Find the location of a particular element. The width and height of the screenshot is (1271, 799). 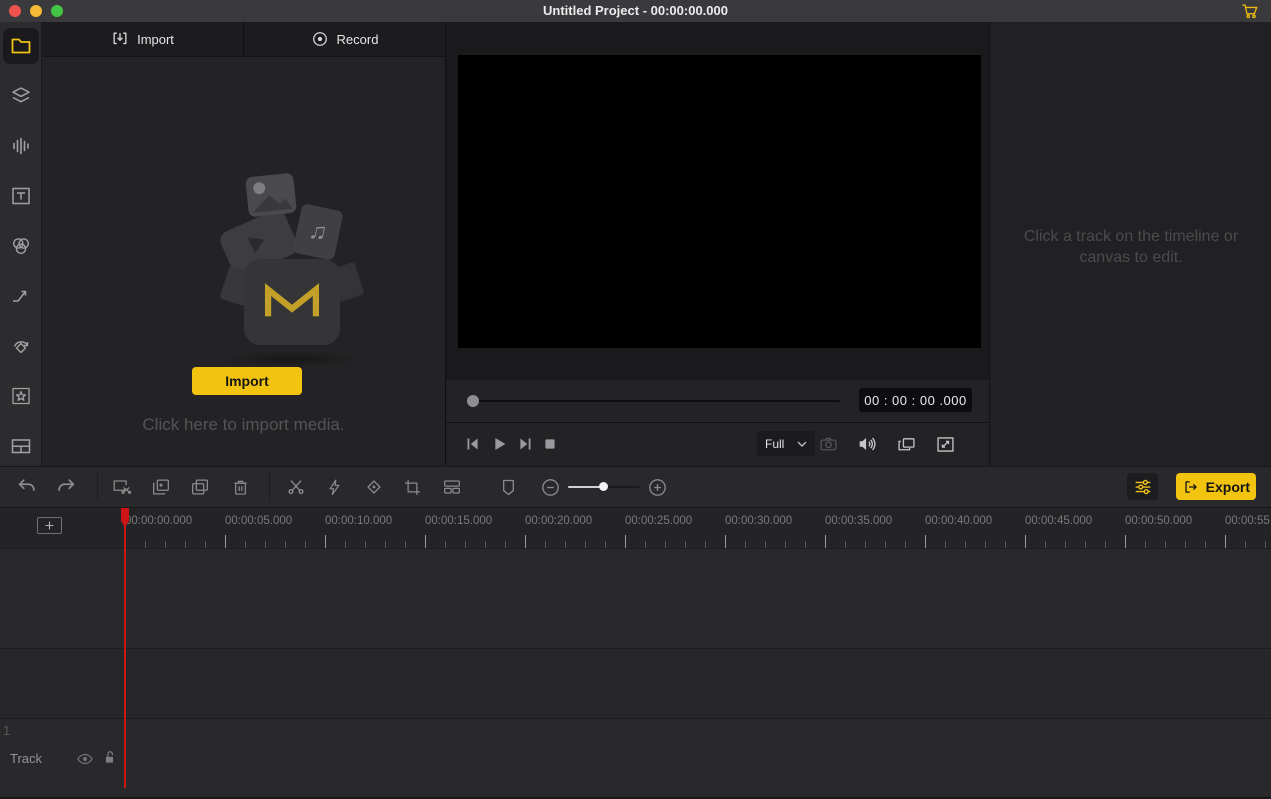

preview-right-buttons is located at coordinates (886, 444).